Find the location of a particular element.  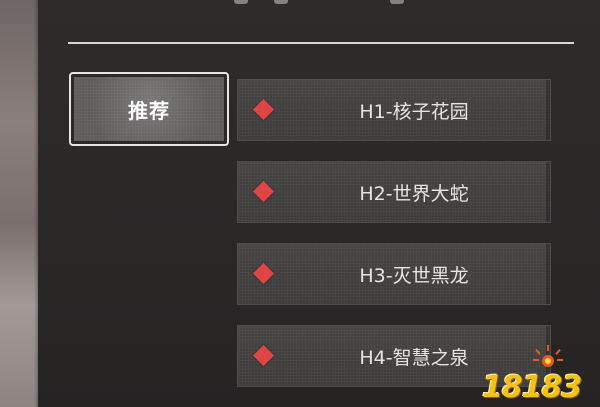

raid-entry-h2: H2-世界大蛇 is located at coordinates (394, 192).